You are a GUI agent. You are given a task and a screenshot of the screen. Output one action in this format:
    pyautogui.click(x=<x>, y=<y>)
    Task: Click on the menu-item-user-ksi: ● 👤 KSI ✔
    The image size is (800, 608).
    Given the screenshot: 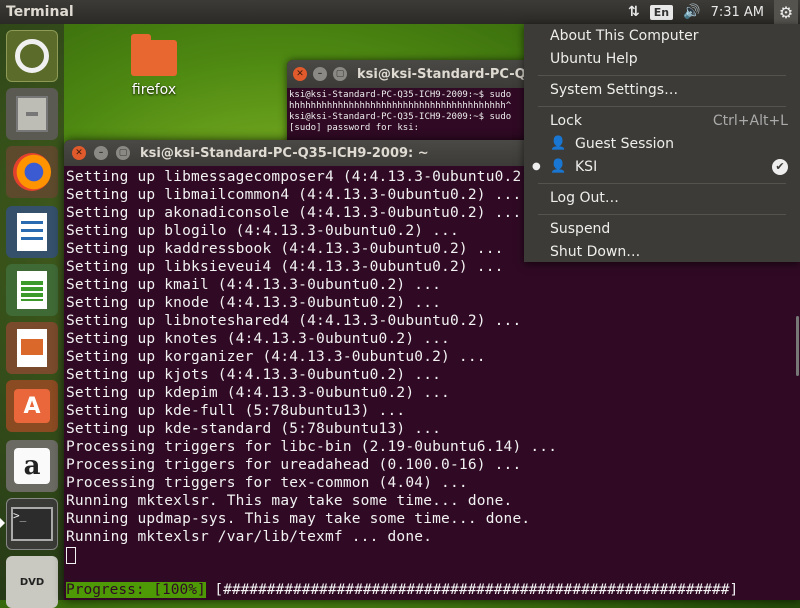 What is the action you would take?
    pyautogui.click(x=660, y=167)
    